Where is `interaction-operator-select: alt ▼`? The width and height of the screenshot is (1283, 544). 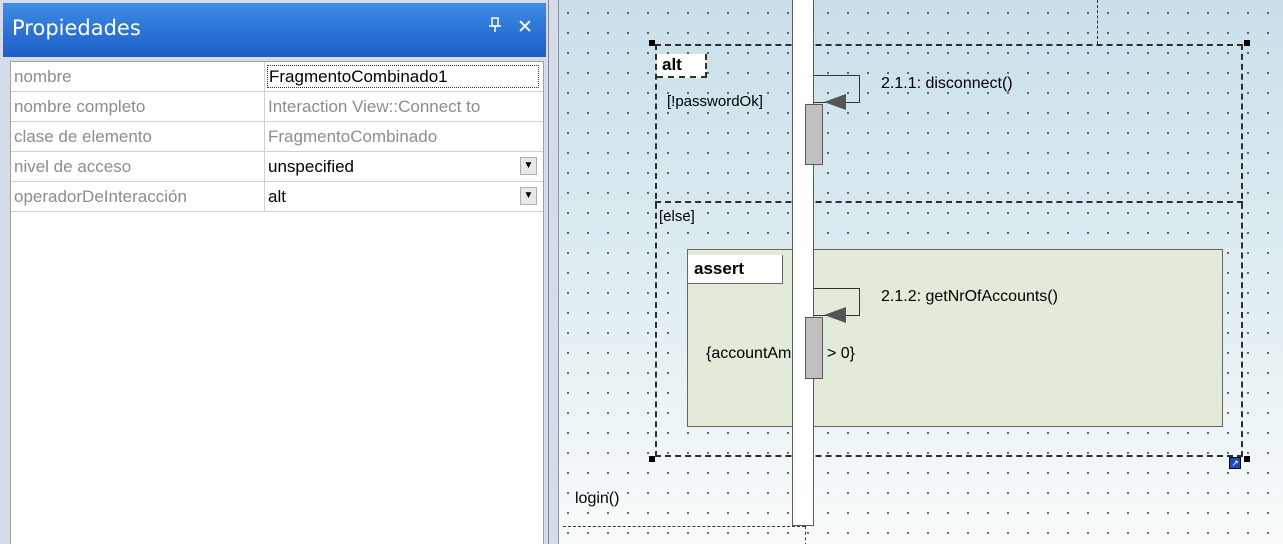
interaction-operator-select: alt ▼ is located at coordinates (404, 196).